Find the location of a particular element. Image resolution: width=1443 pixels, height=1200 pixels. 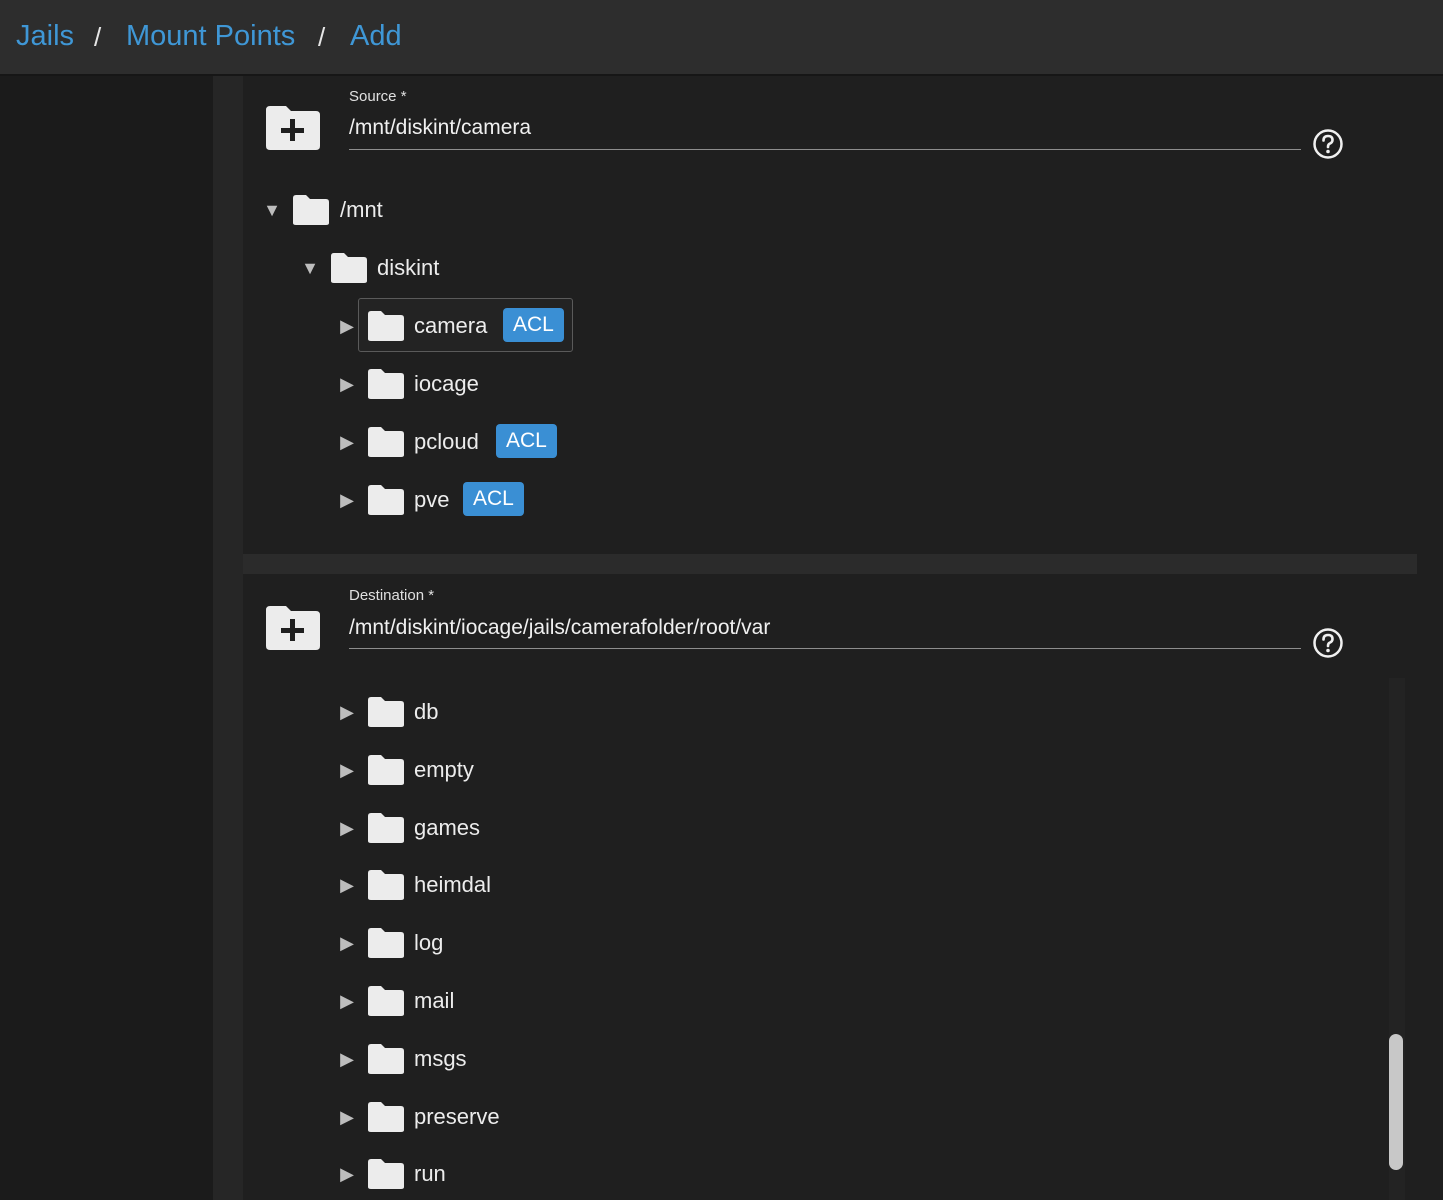

breadcrumb-mount-points: Mount Points is located at coordinates (210, 36).